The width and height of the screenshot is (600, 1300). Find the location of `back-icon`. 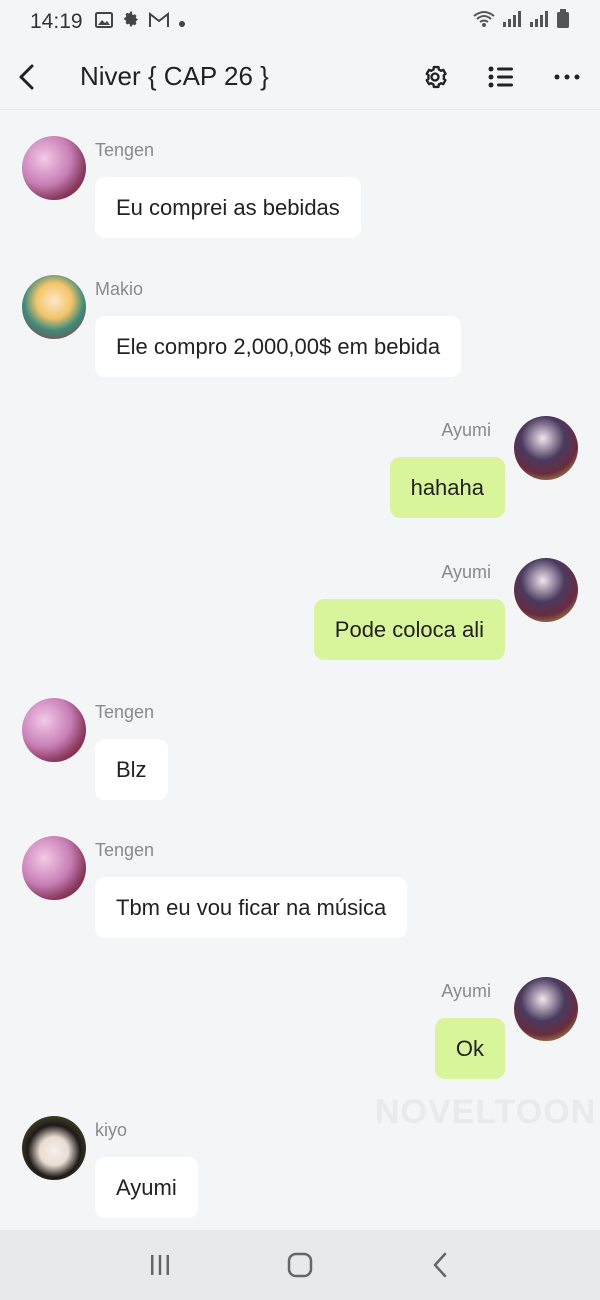

back-icon is located at coordinates (440, 1265).